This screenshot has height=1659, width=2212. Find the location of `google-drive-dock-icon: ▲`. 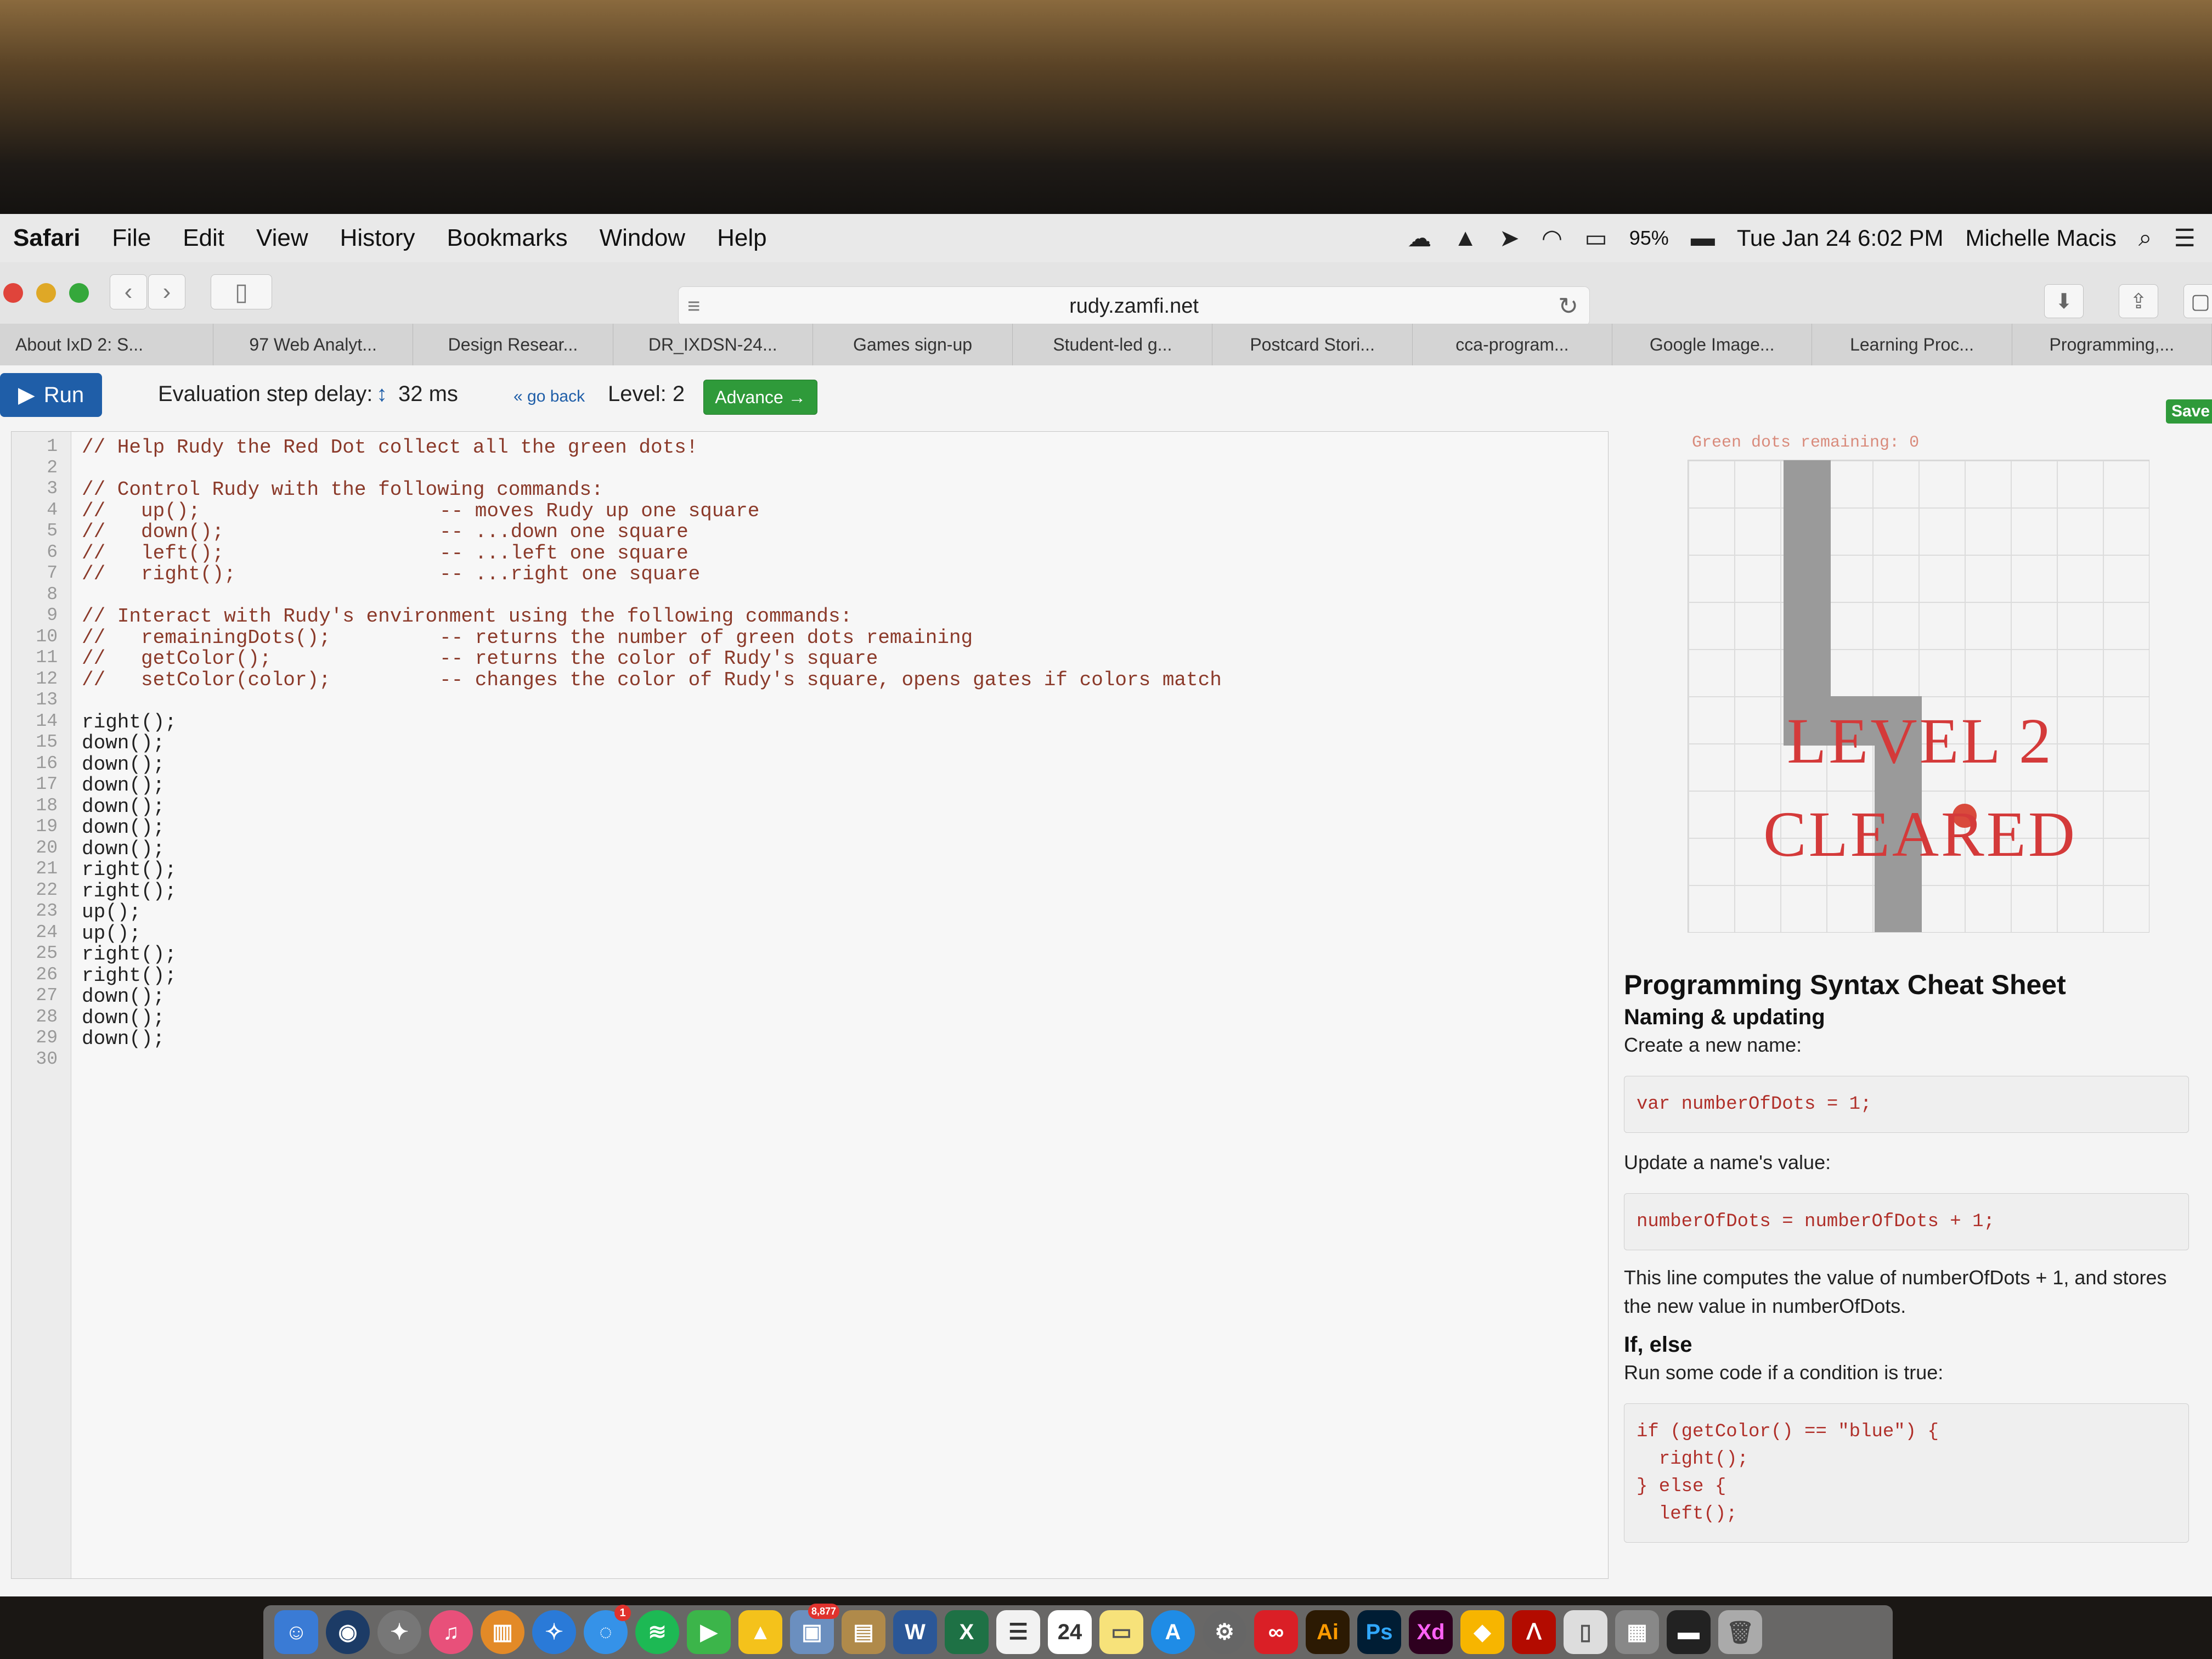

google-drive-dock-icon: ▲ is located at coordinates (760, 1632).